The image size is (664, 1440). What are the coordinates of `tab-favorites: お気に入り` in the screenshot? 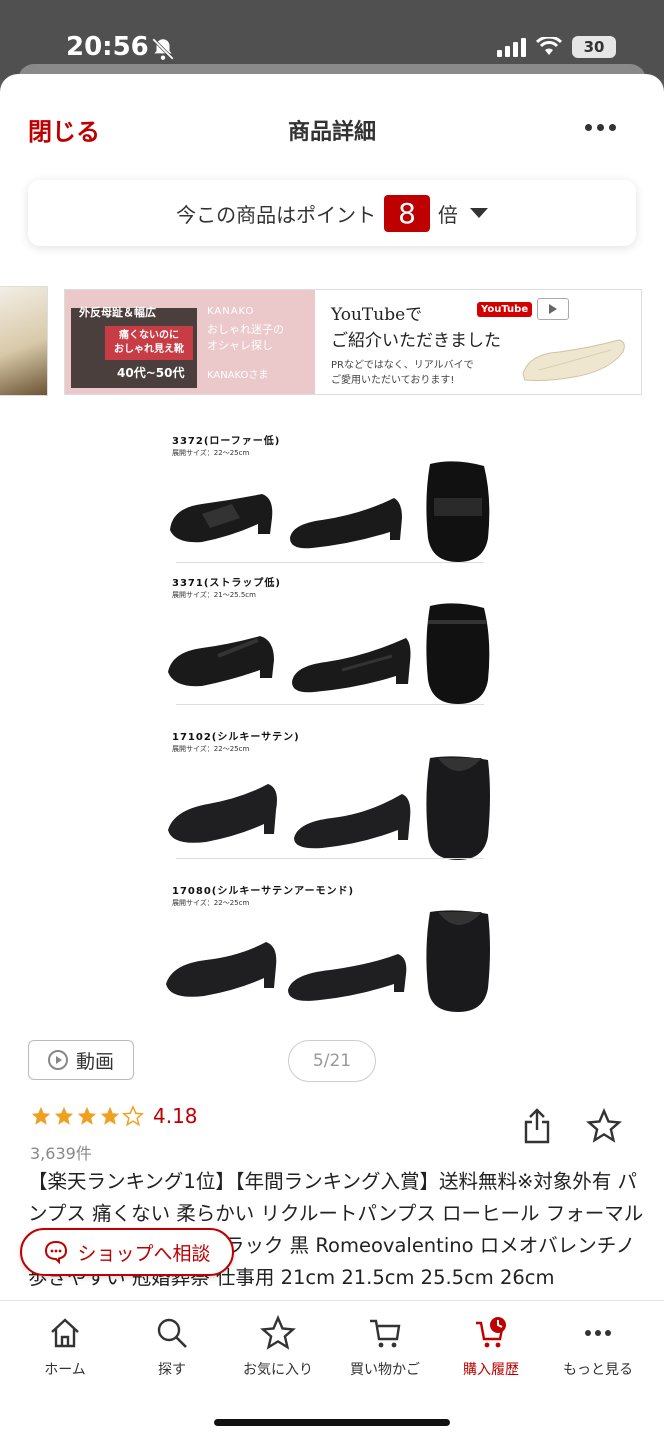 It's located at (278, 1347).